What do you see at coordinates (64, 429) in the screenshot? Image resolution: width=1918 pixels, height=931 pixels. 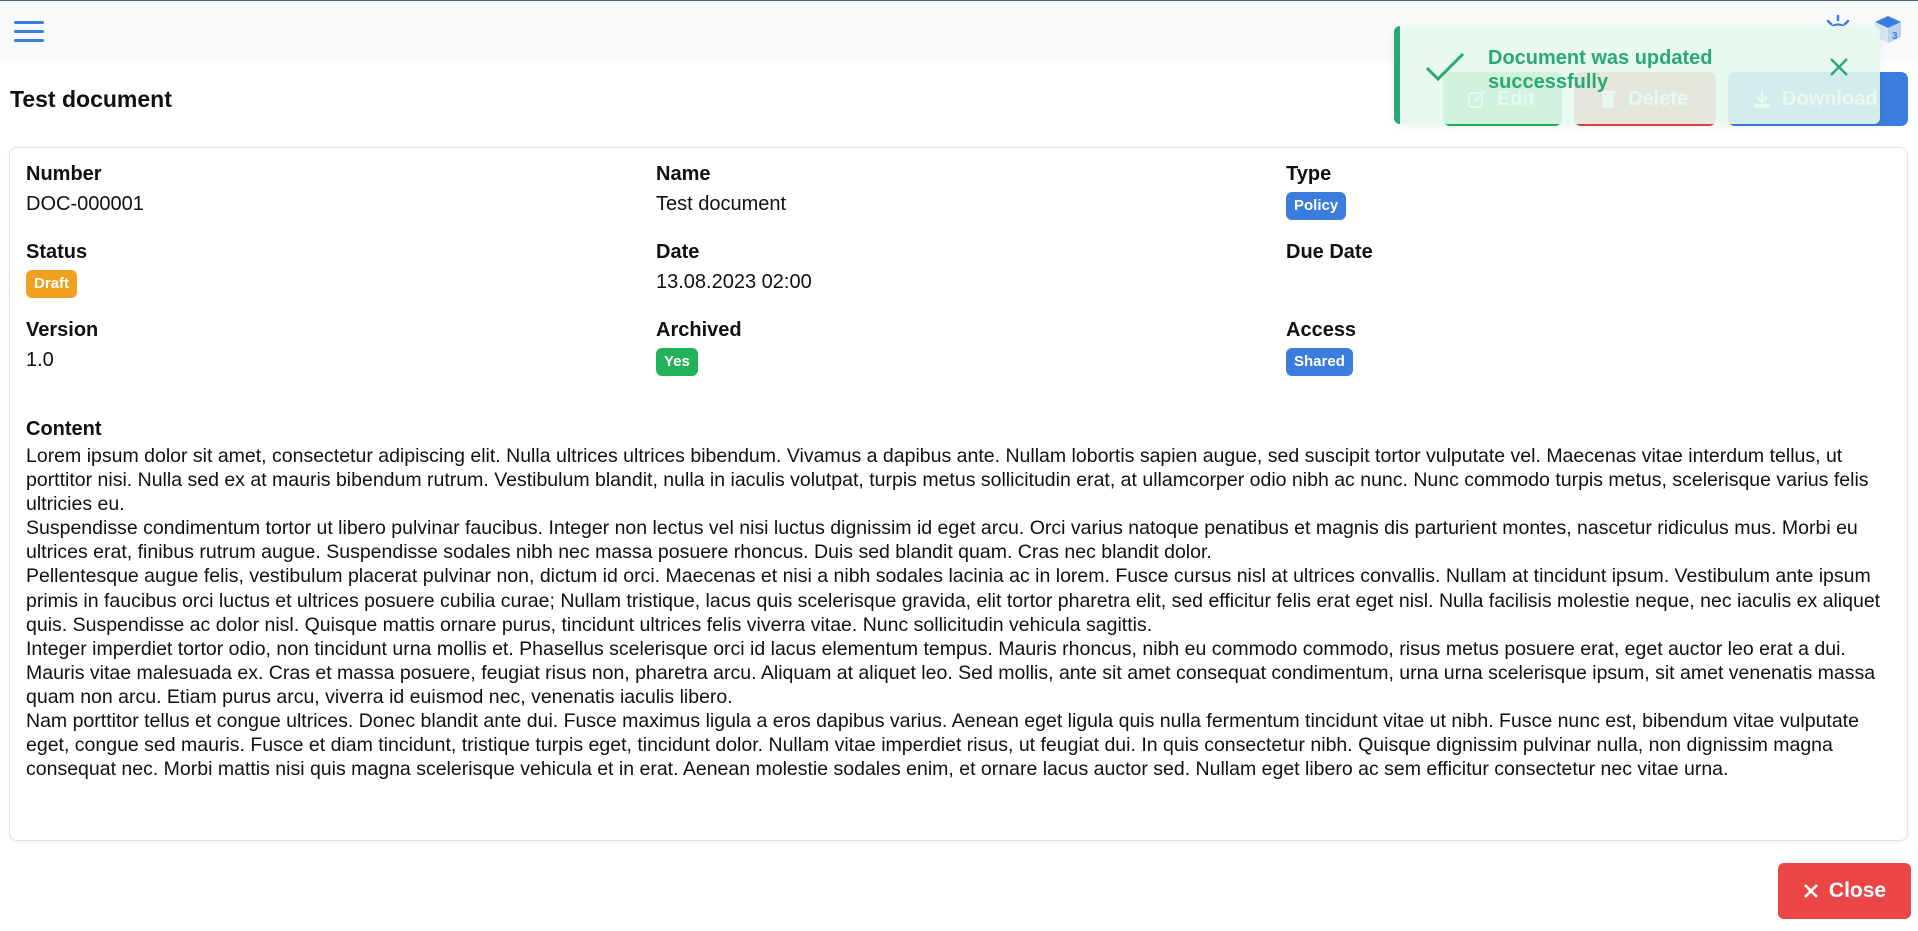 I see `content-label: Content` at bounding box center [64, 429].